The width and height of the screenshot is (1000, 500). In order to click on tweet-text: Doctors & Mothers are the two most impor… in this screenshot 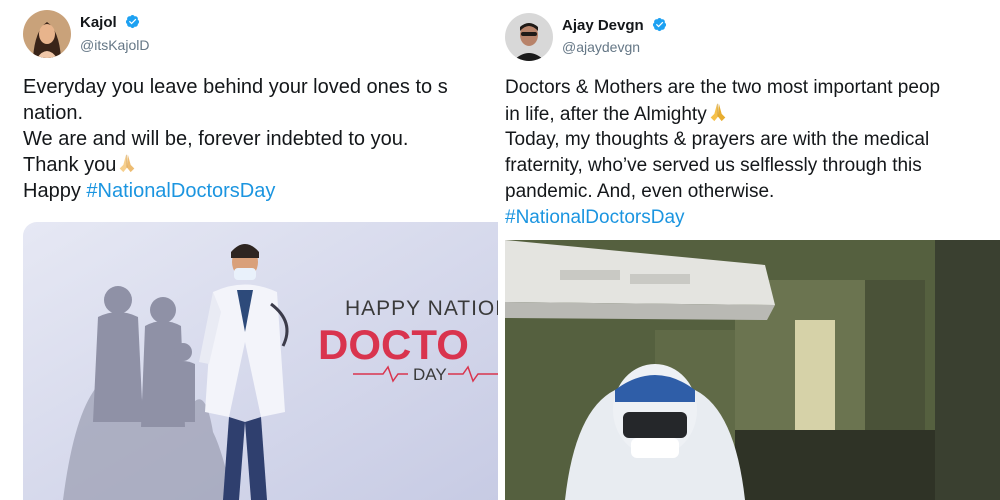, I will do `click(722, 153)`.